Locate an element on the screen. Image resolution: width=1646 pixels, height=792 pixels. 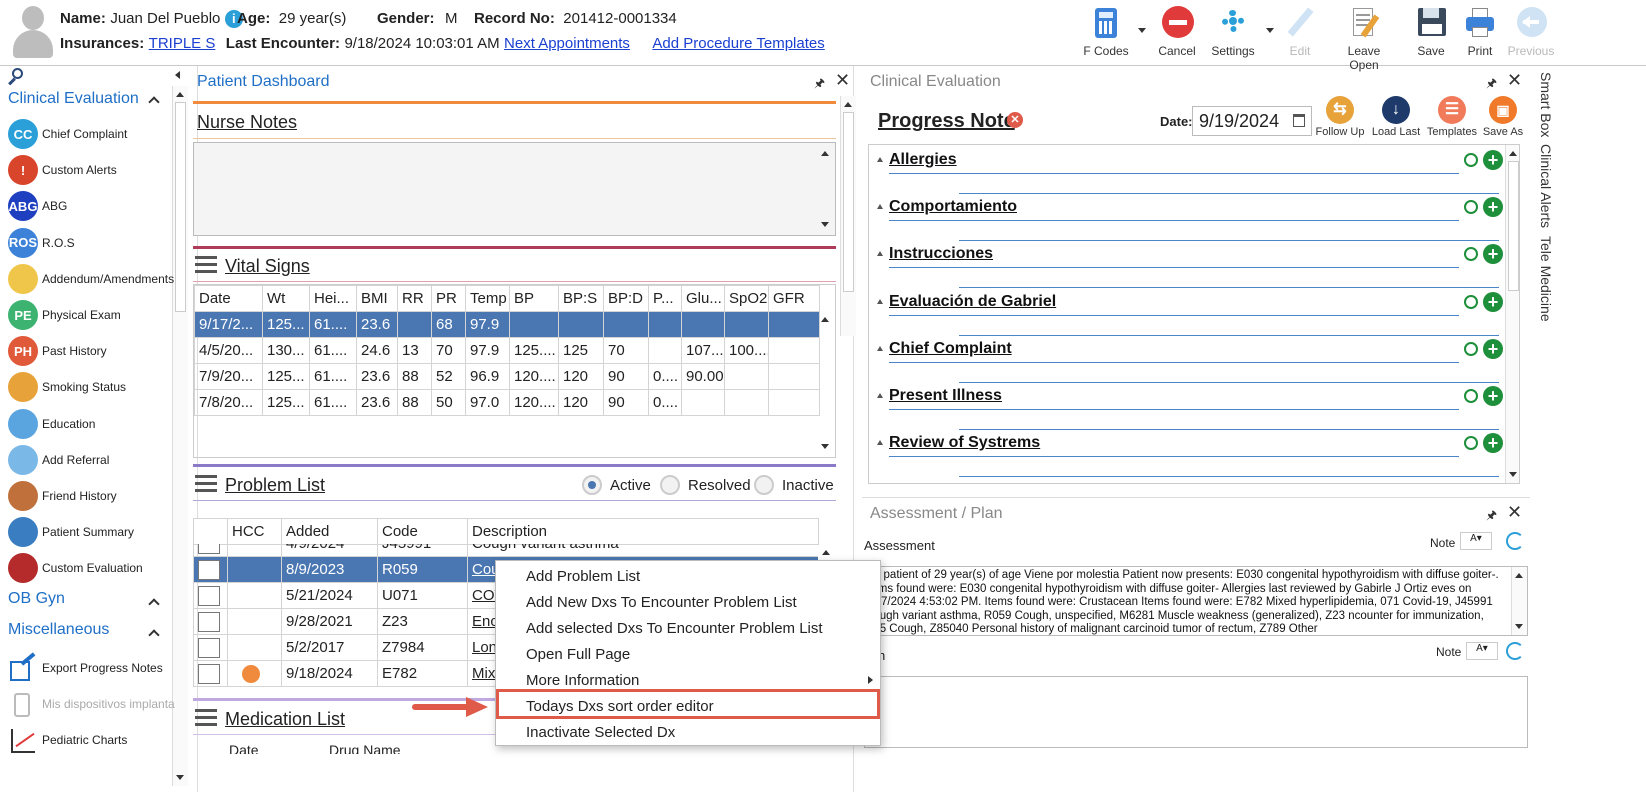
problem-col-header: Code is located at coordinates (422, 531).